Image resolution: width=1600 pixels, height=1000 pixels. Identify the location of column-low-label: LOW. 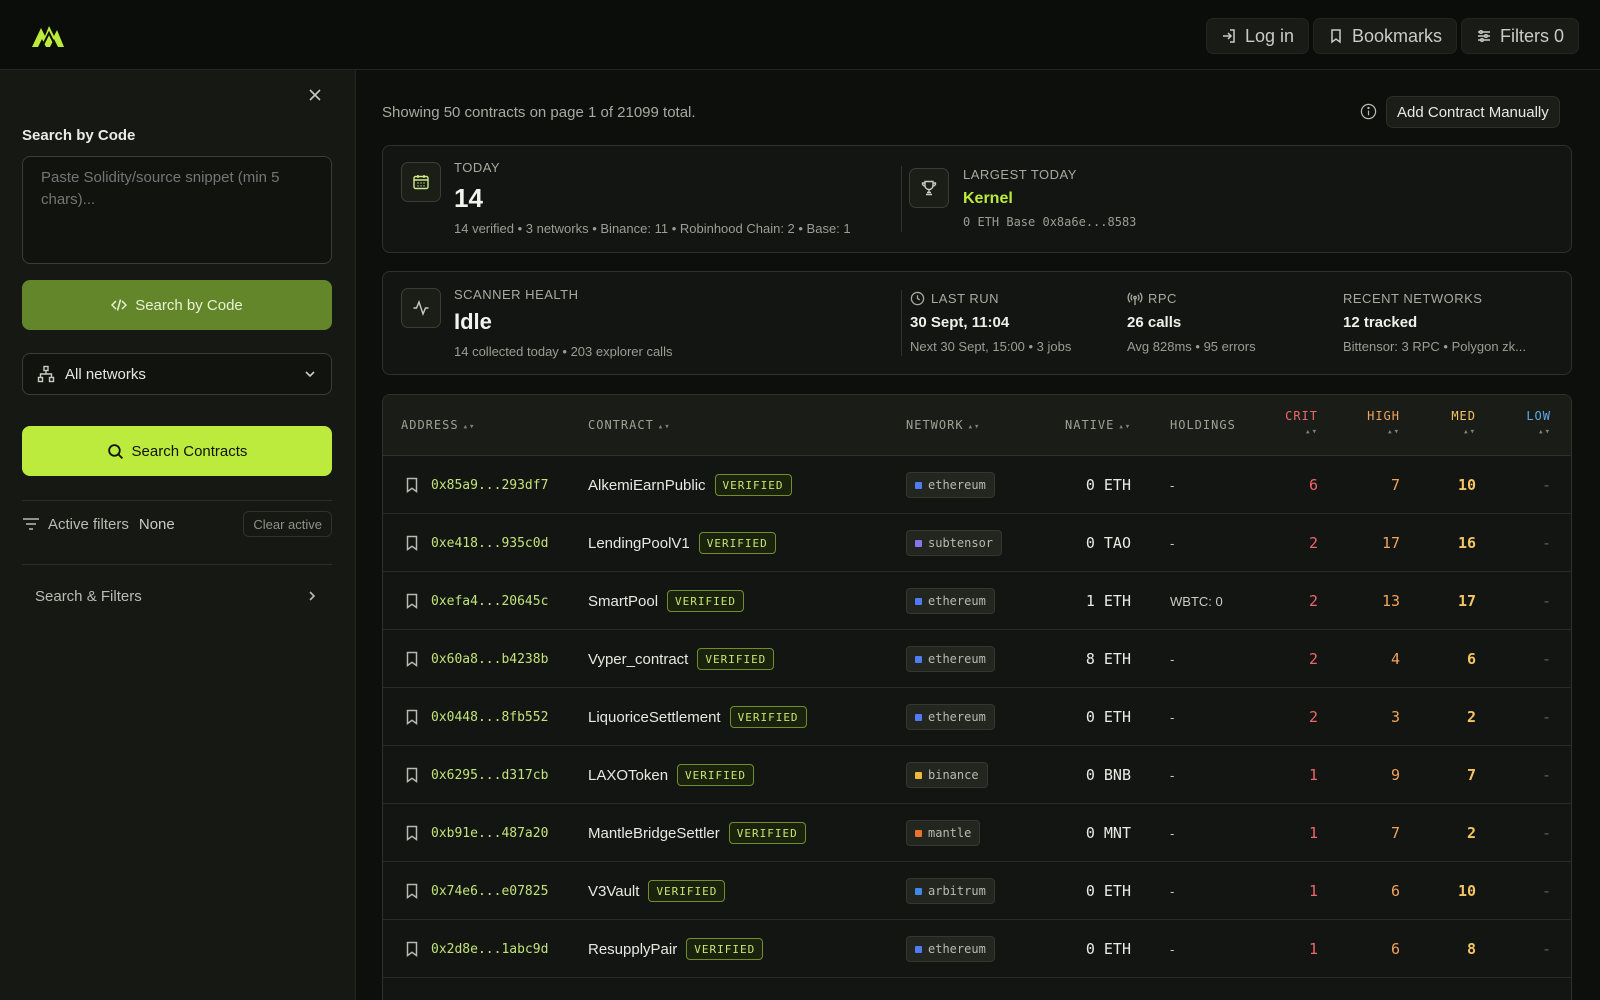
(1538, 416).